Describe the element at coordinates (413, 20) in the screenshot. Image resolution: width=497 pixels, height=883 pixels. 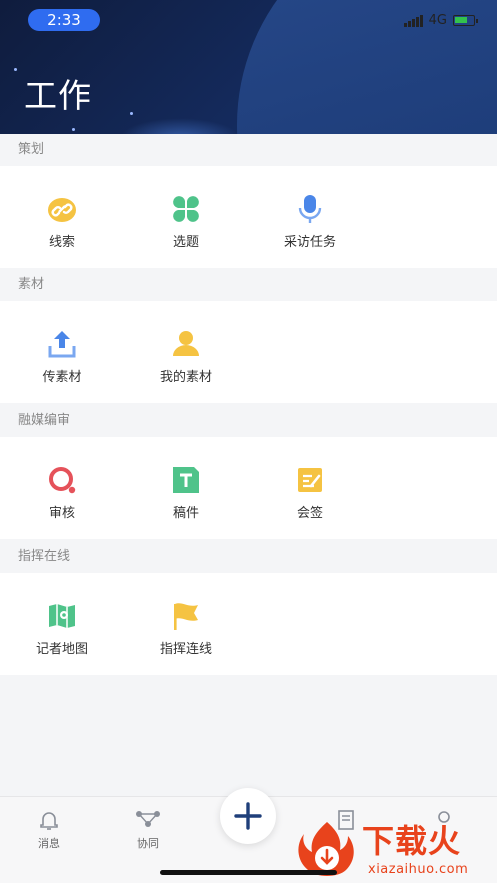
I see `signal-icon` at that location.